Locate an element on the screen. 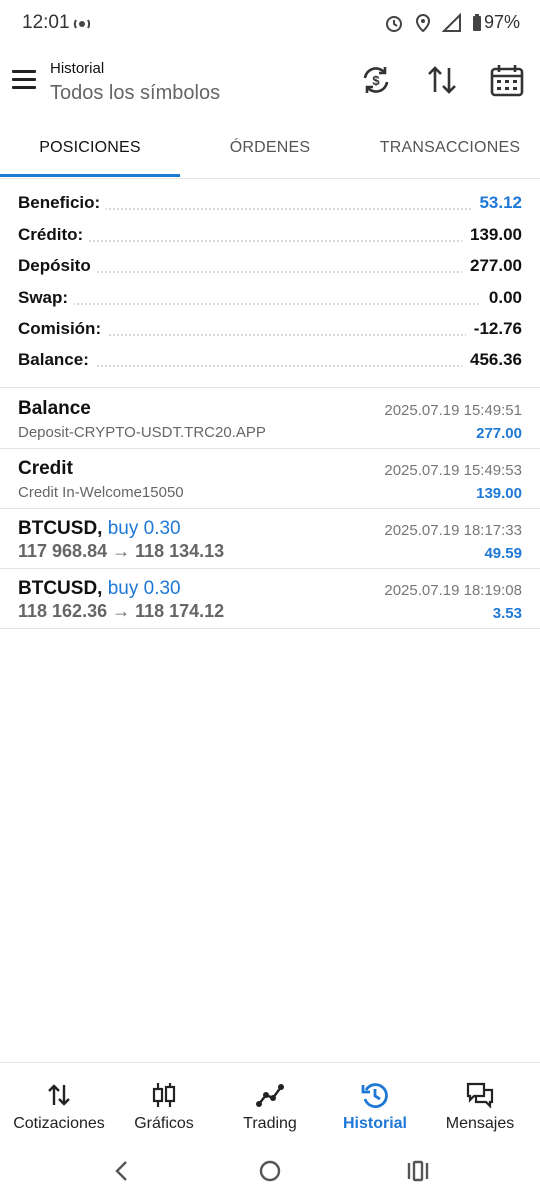  tab-deals: TRANSACCIONES is located at coordinates (450, 148).